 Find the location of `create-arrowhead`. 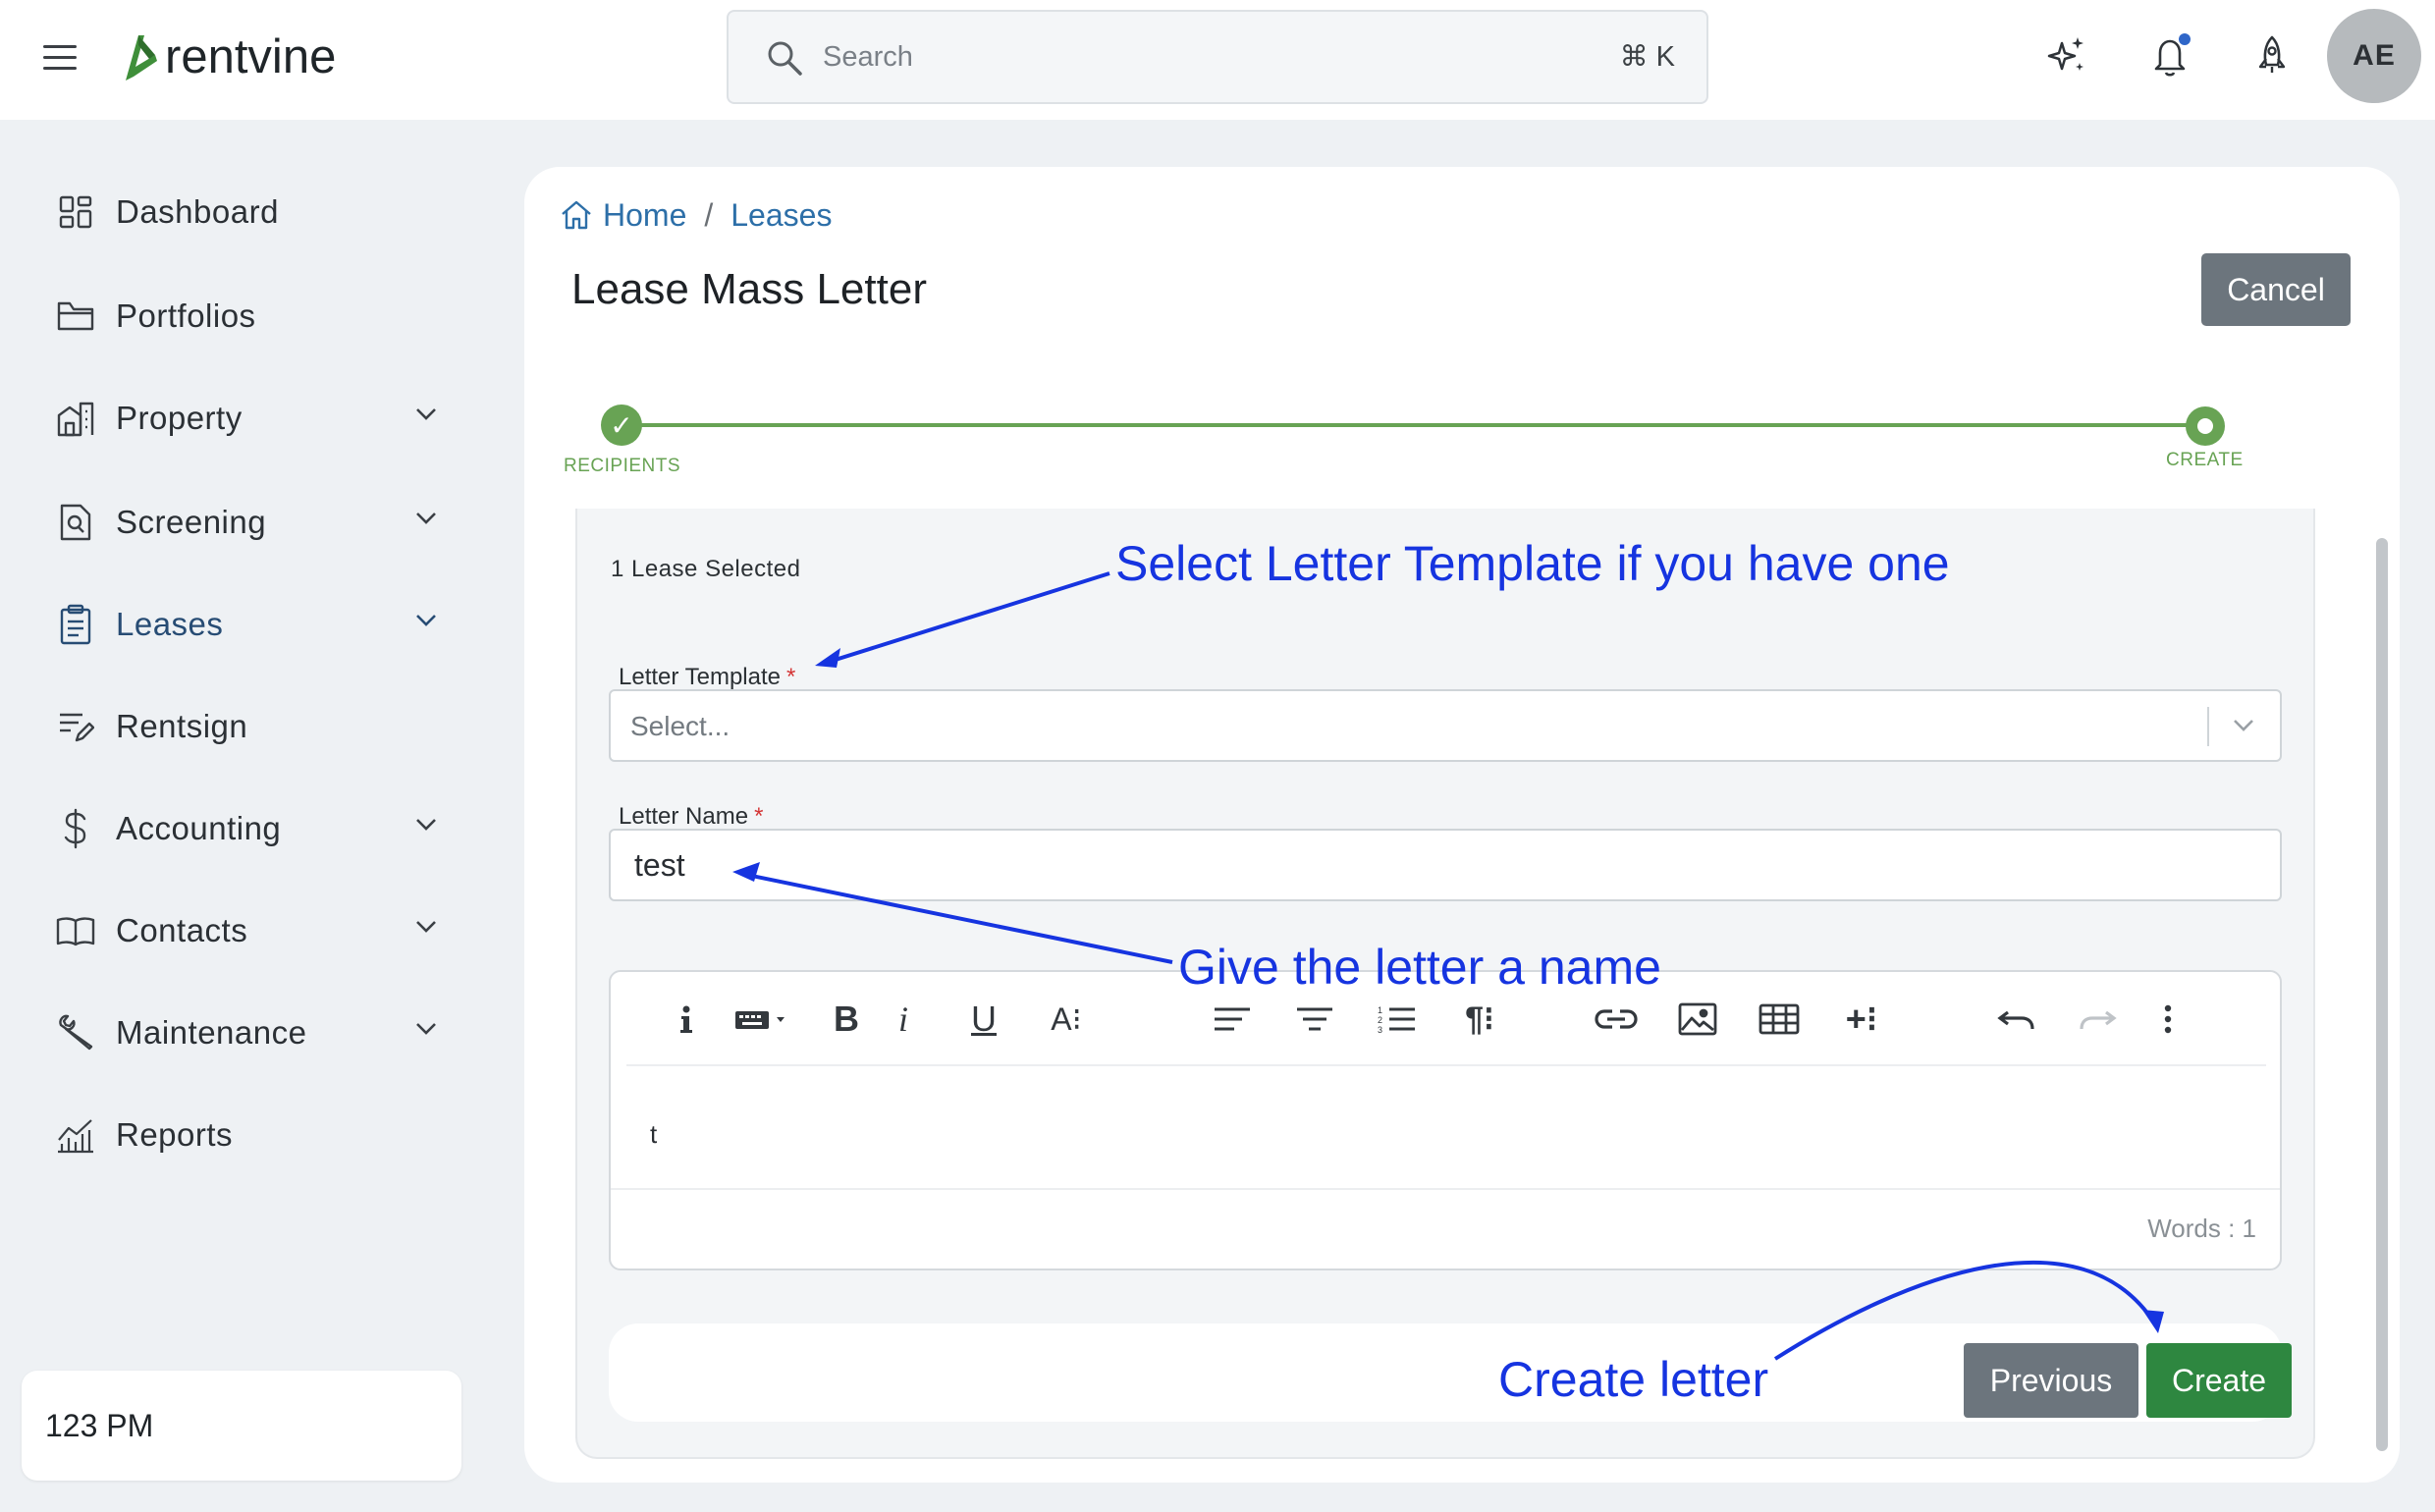

create-arrowhead is located at coordinates (2153, 1322).